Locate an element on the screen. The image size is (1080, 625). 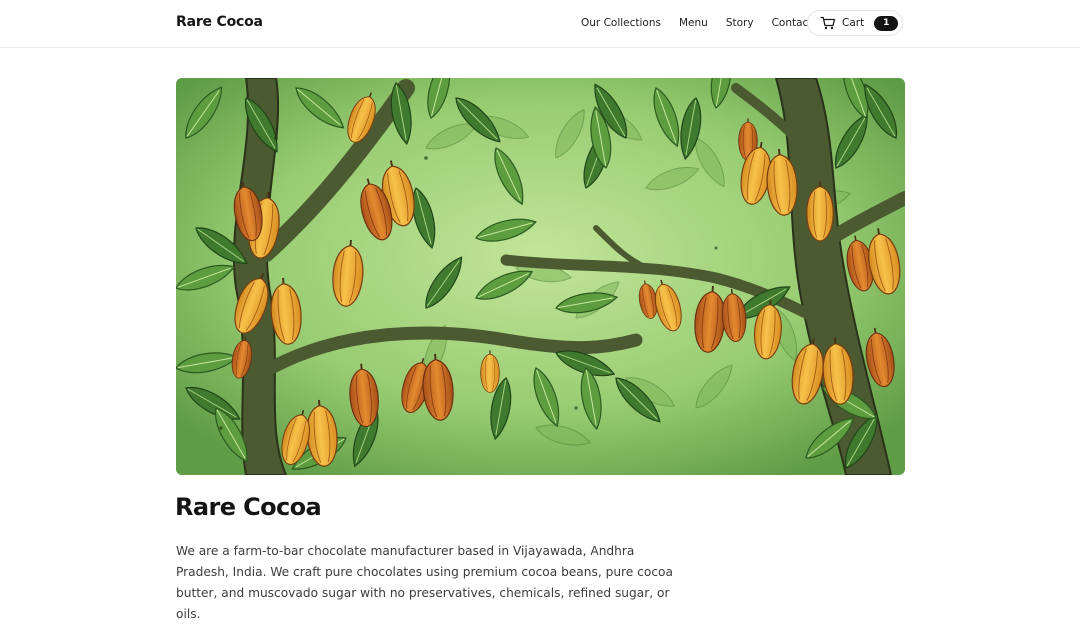
page-title: Rare Cocoa is located at coordinates (248, 507).